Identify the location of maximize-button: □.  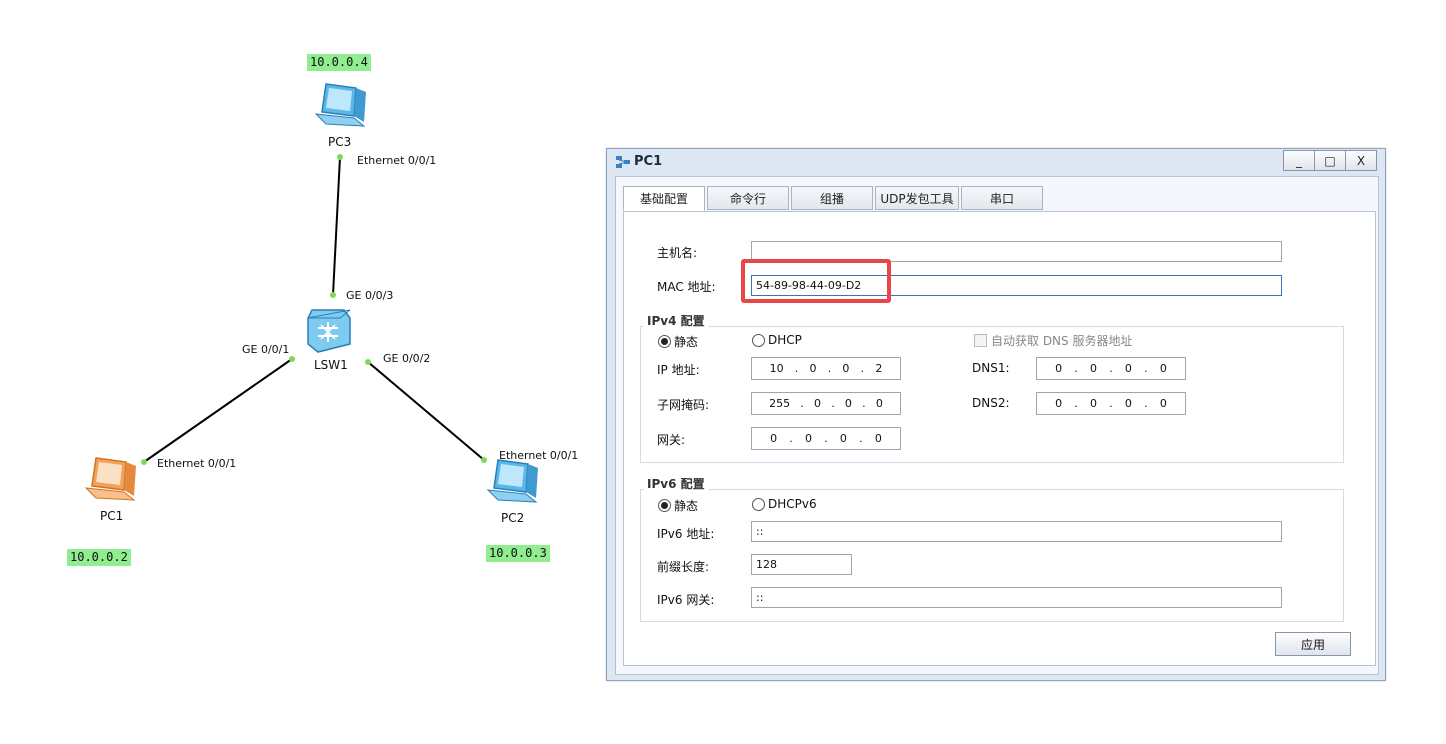
(1330, 160).